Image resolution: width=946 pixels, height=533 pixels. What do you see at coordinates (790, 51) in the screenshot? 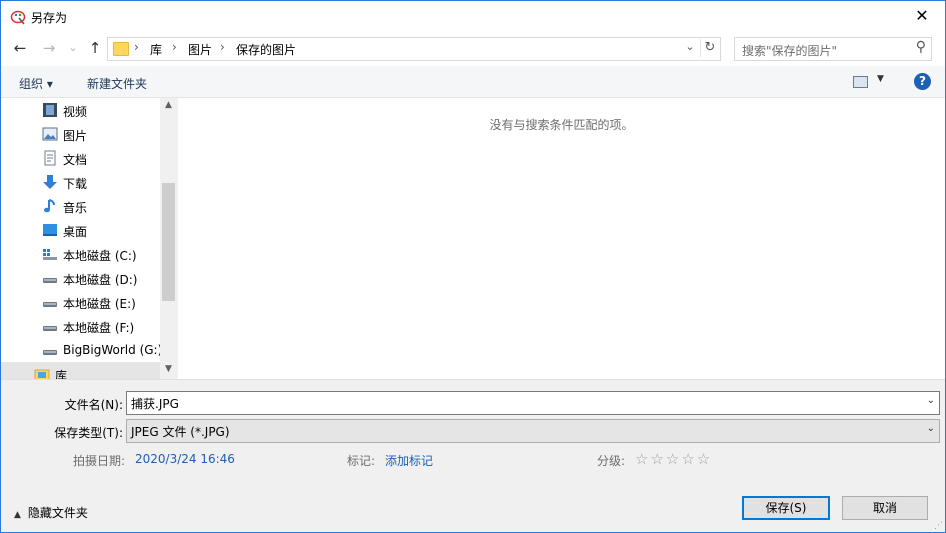
I see `search-placeholder: 搜索"保存的图片"` at bounding box center [790, 51].